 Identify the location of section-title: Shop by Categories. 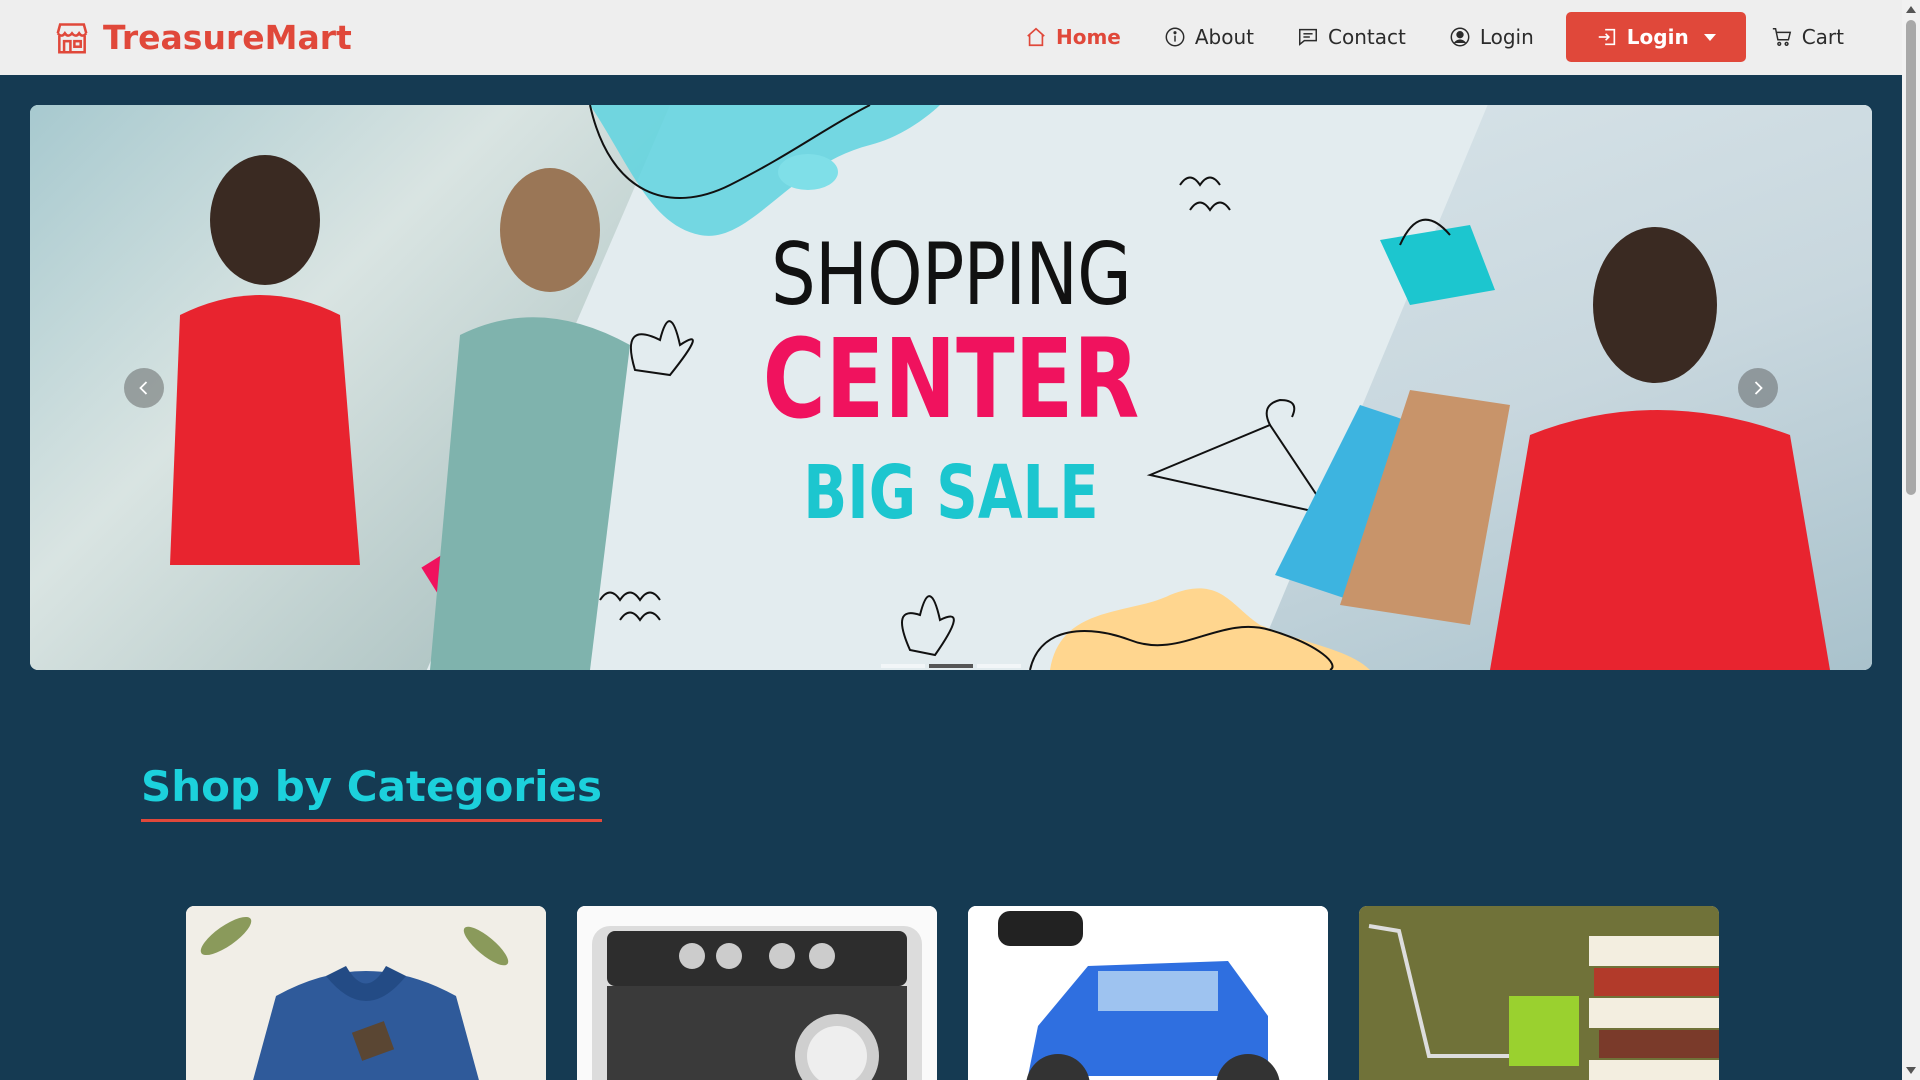
(371, 792).